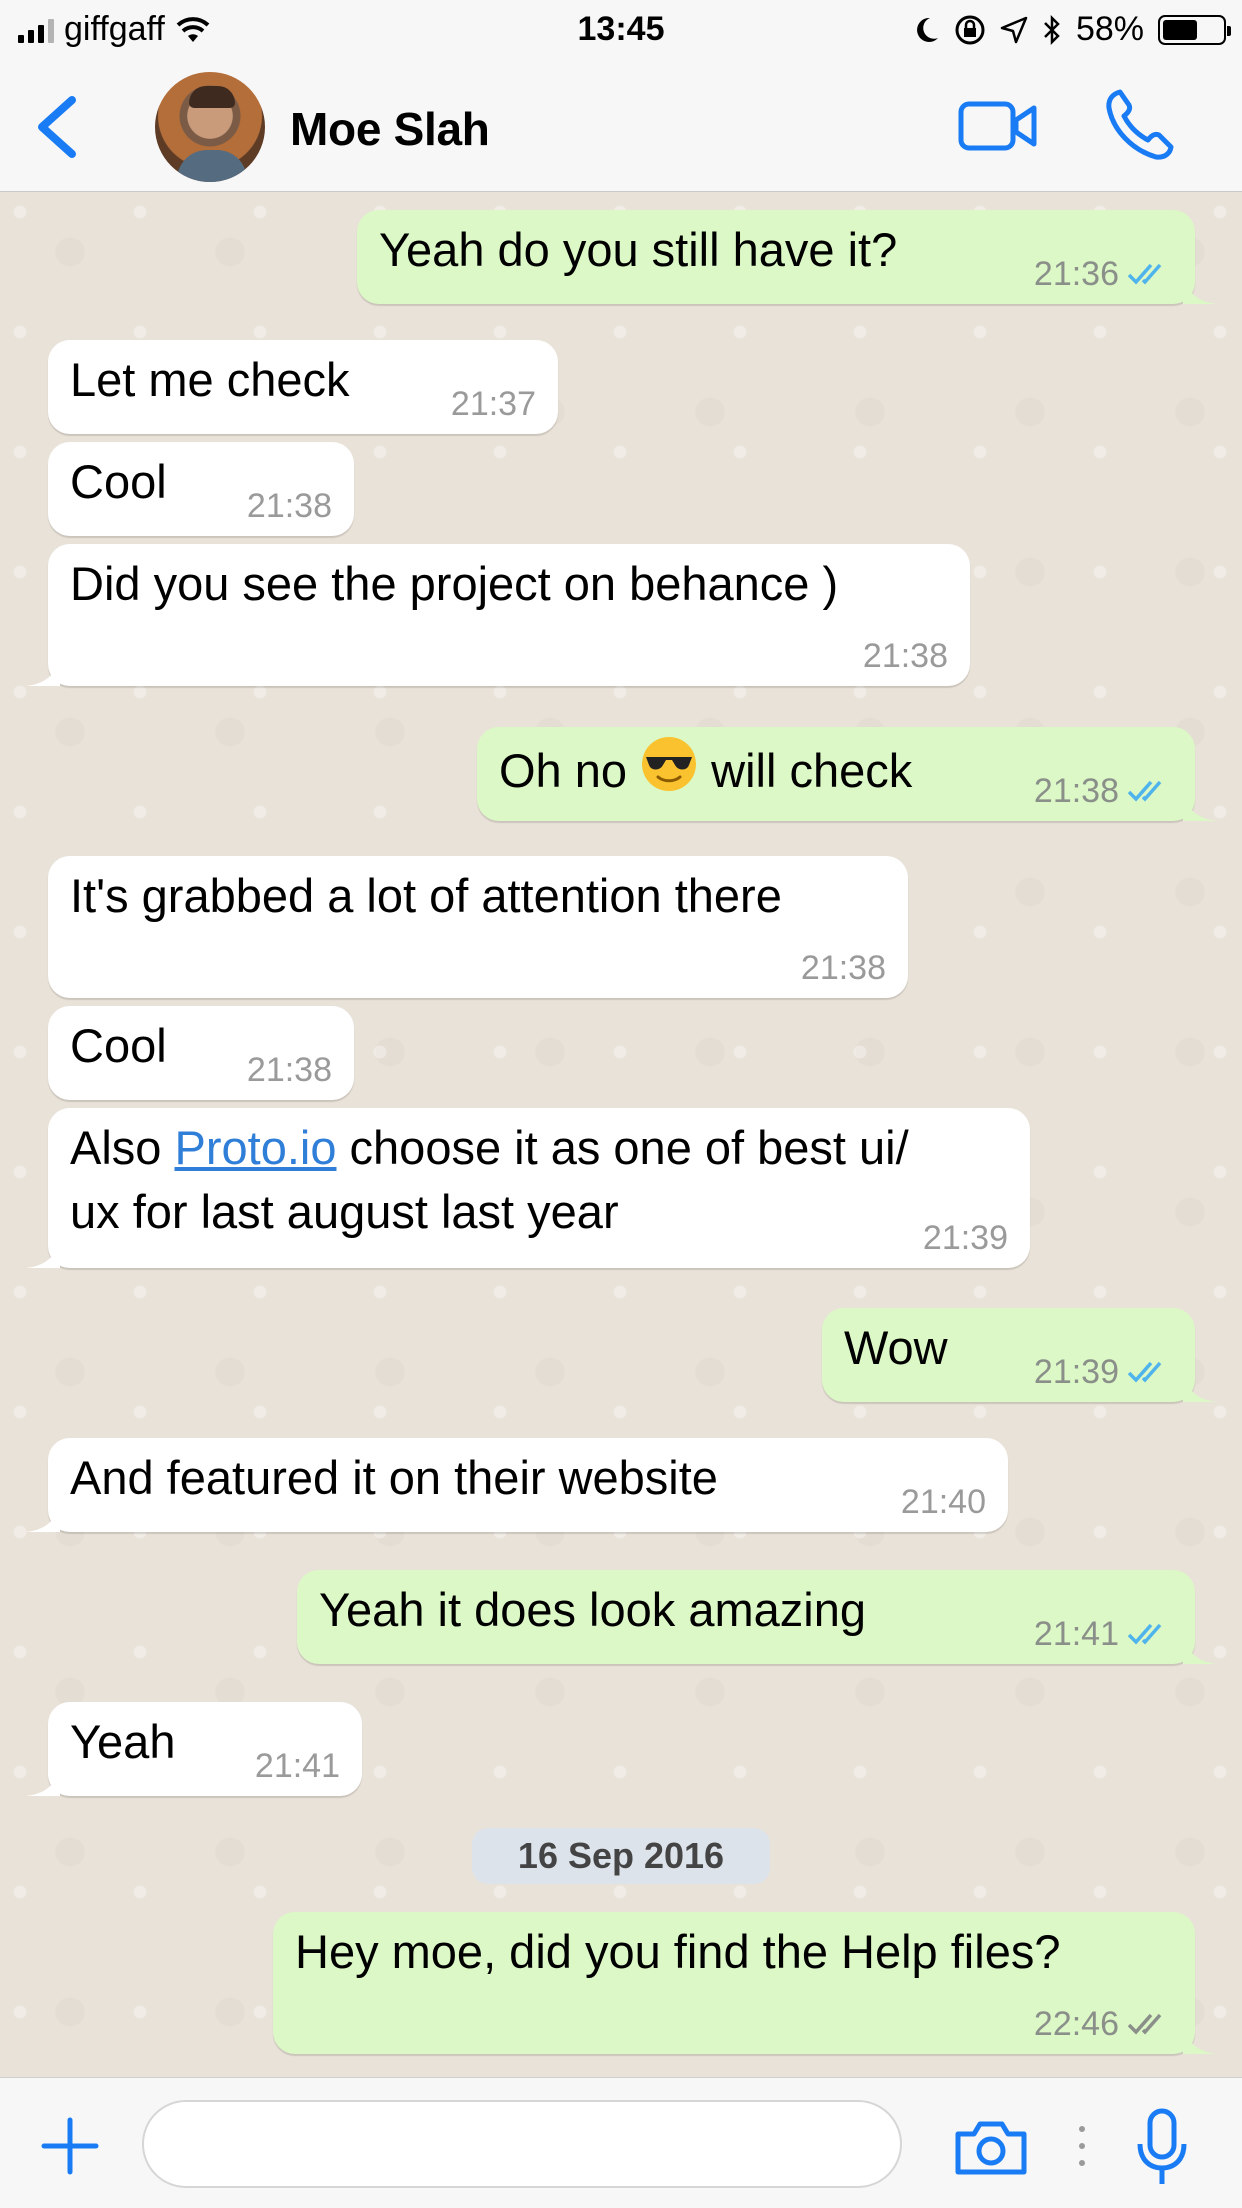  Describe the element at coordinates (1019, 1355) in the screenshot. I see `message-bubble-outgoing: Wow 21:39` at that location.